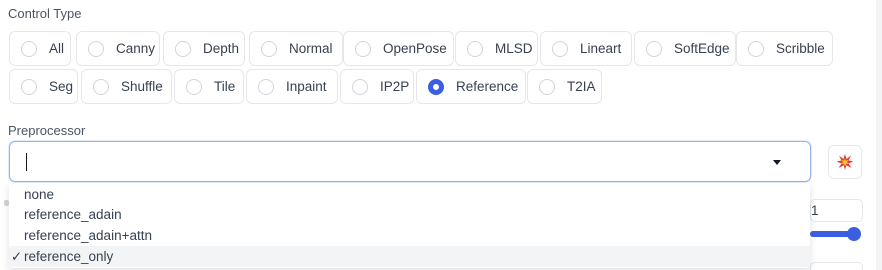  I want to click on control-type-softedge: SoftEdge, so click(685, 48).